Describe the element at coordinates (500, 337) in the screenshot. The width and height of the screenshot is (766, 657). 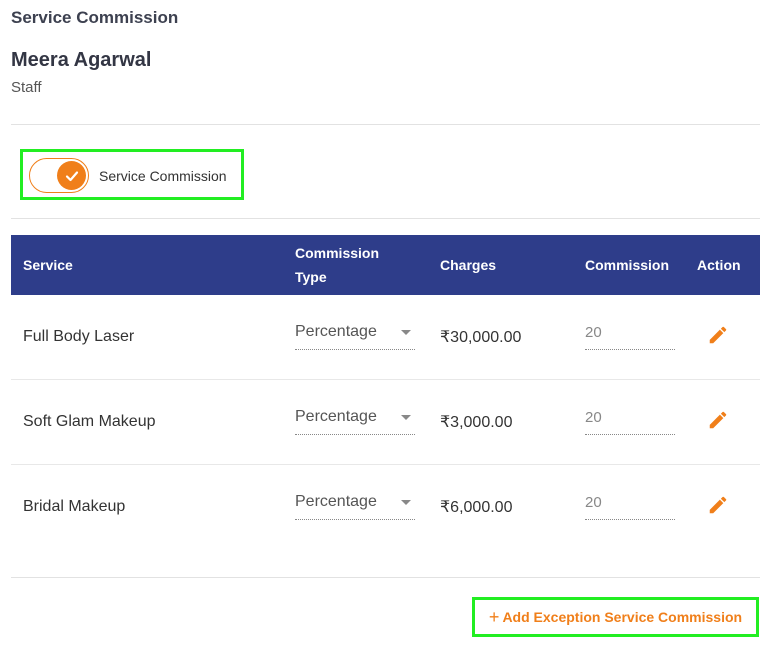
I see `charges-value: ₹30,000.00` at that location.